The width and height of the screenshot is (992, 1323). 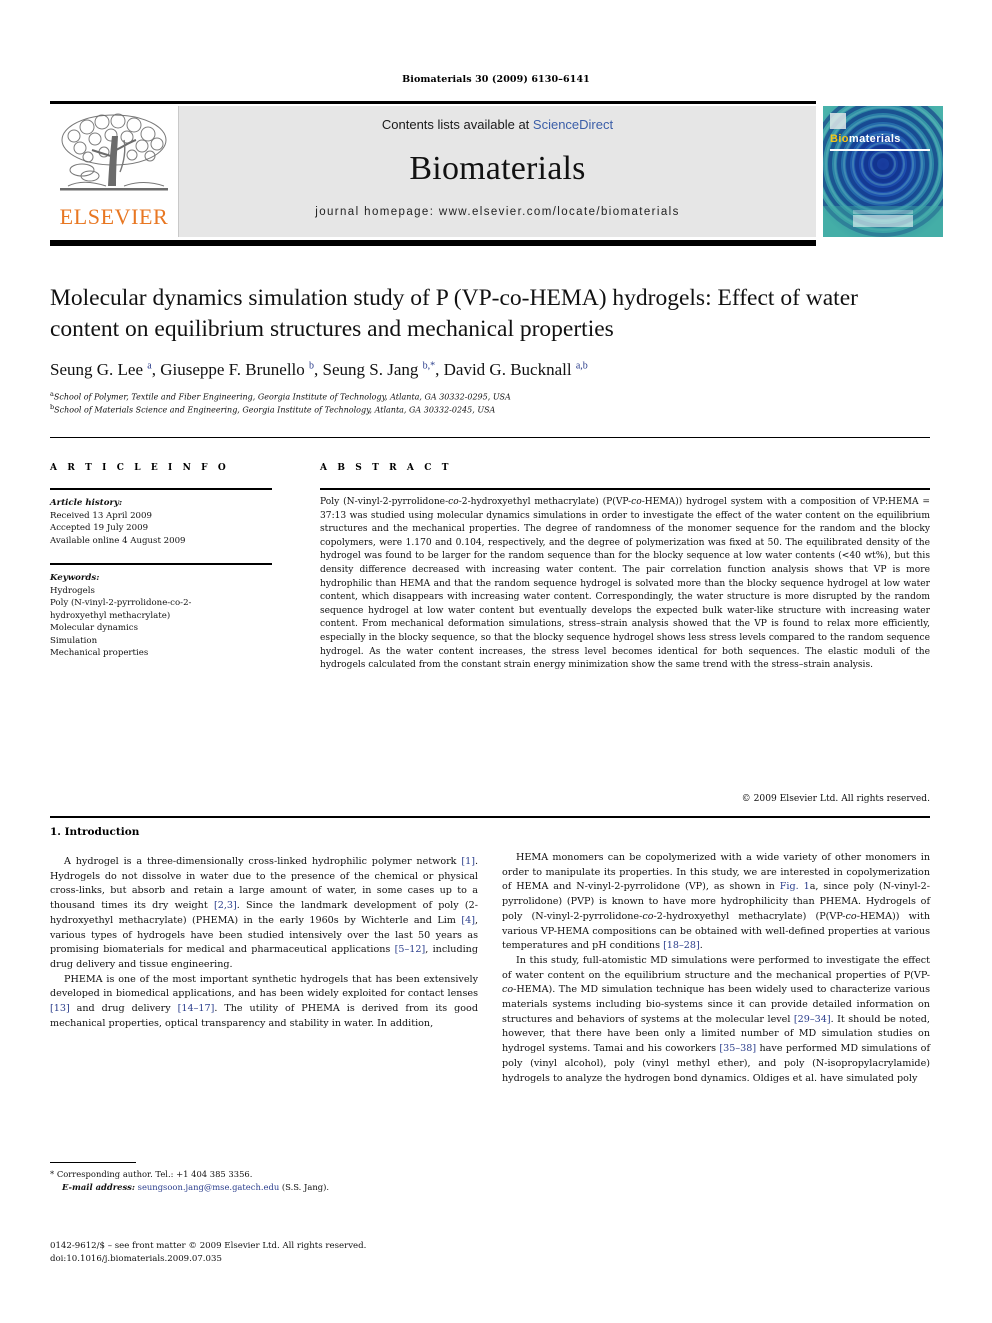 I want to click on elsevier-wordmark: ELSEVIER, so click(x=114, y=216).